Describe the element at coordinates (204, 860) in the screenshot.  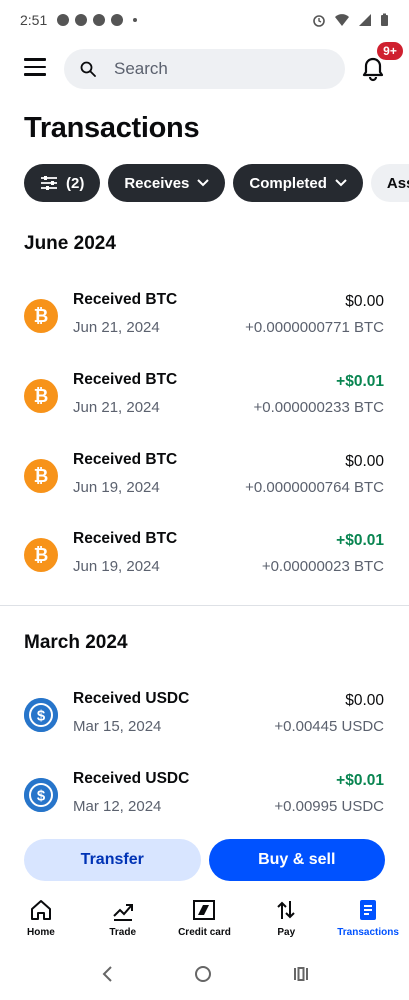
I see `action-bar: Transfer Buy & sell` at that location.